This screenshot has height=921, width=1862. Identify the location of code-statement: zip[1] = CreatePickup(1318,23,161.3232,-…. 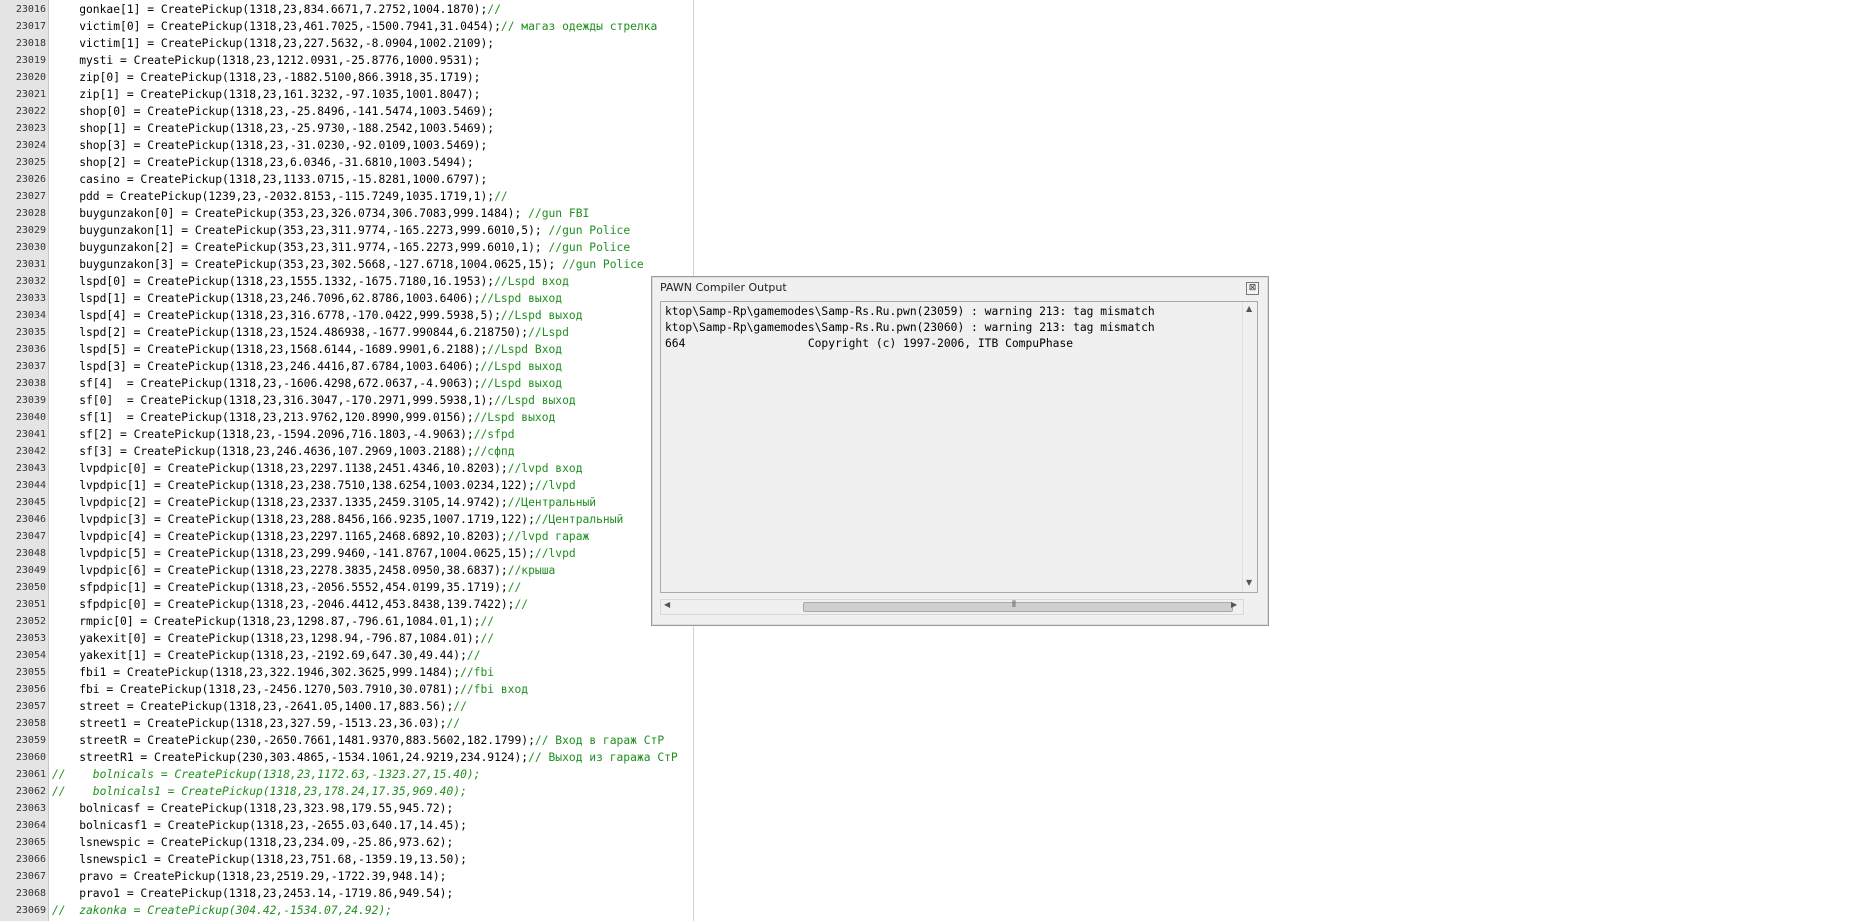
(266, 94).